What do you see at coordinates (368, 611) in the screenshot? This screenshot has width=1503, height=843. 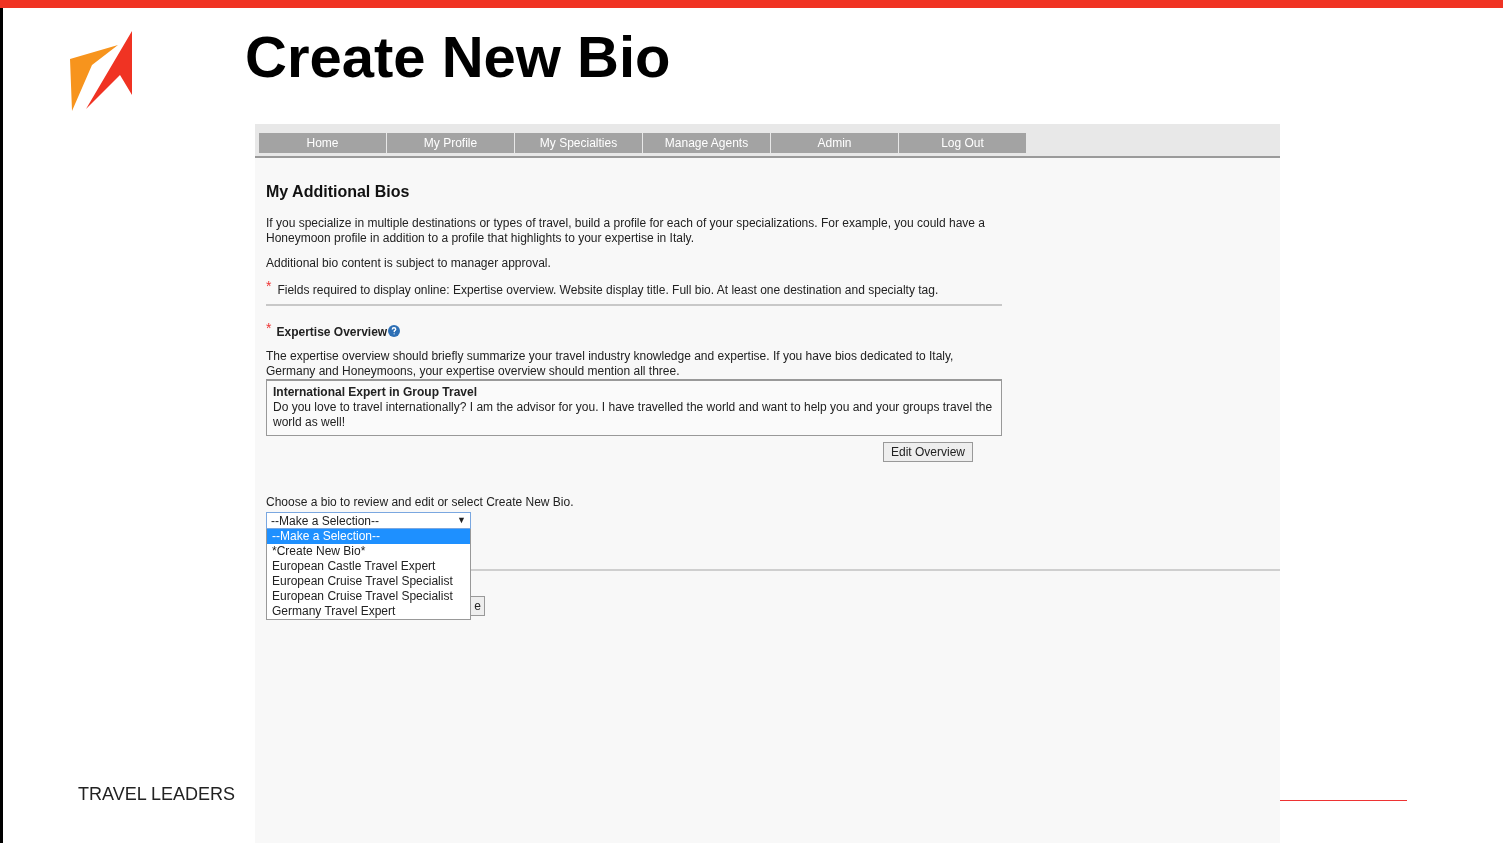 I see `dropdown-option: Germany Travel Expert` at bounding box center [368, 611].